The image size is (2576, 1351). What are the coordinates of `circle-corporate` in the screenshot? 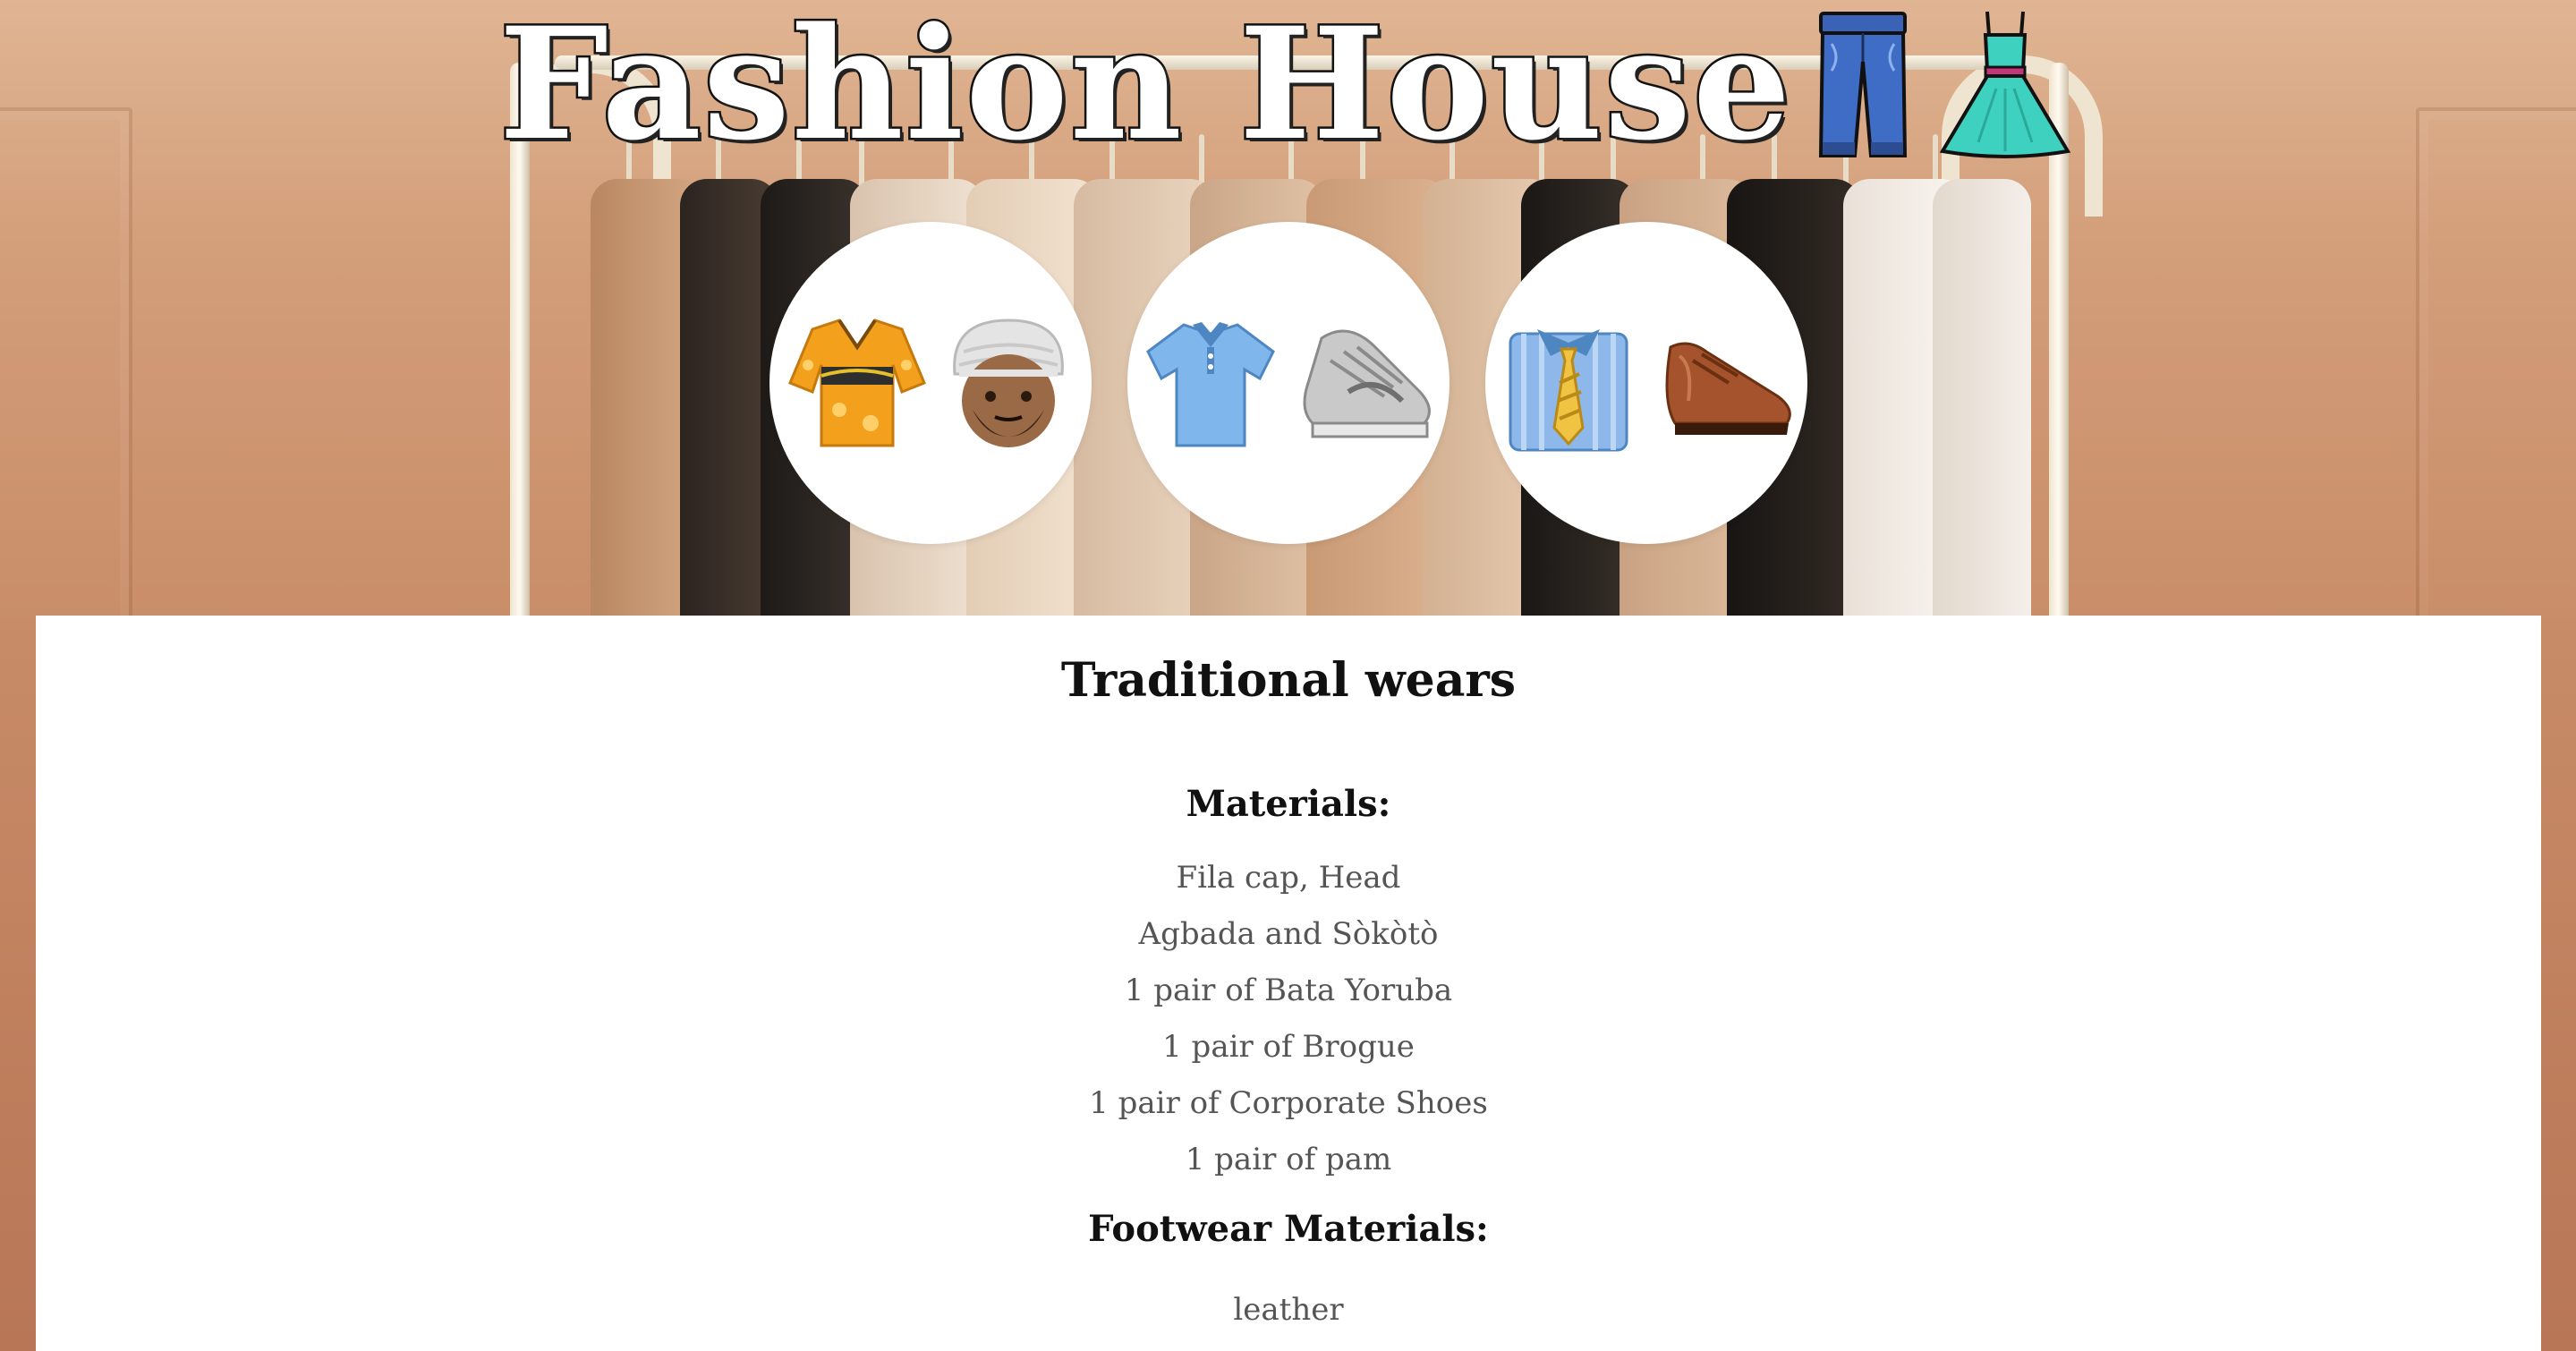 It's located at (1645, 383).